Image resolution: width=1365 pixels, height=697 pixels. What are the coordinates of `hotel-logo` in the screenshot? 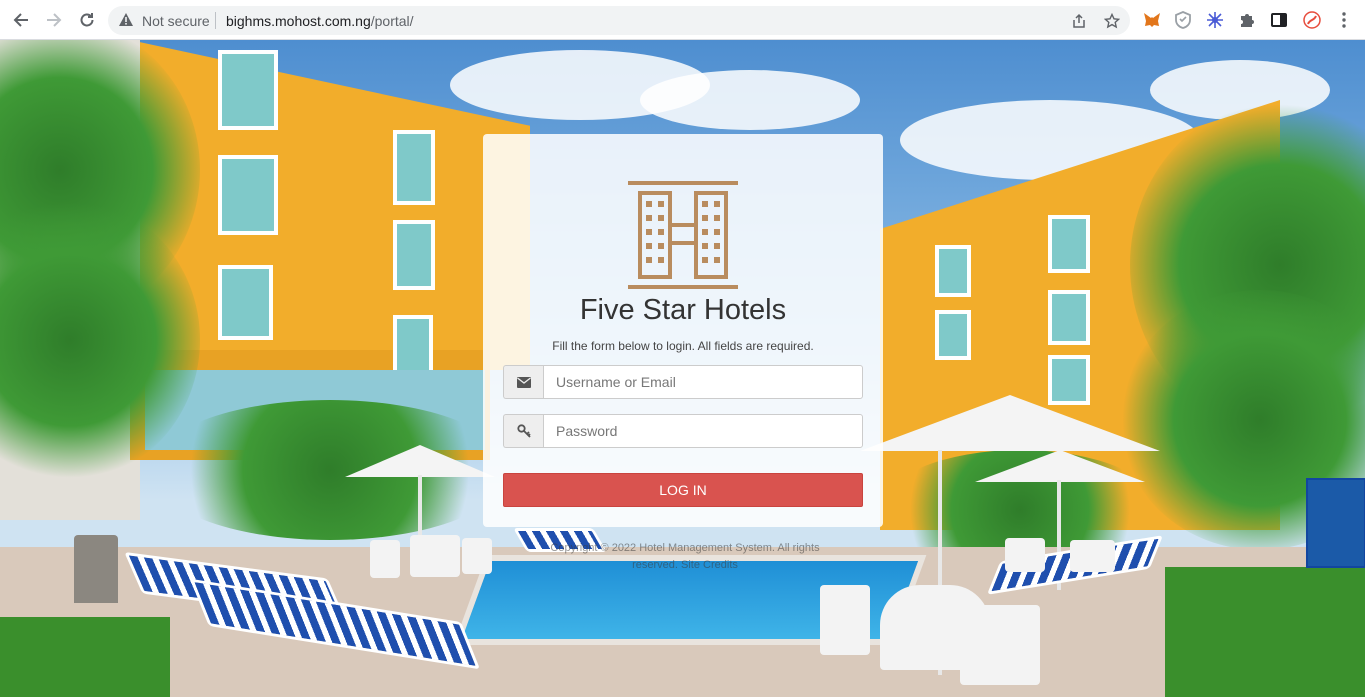 It's located at (683, 235).